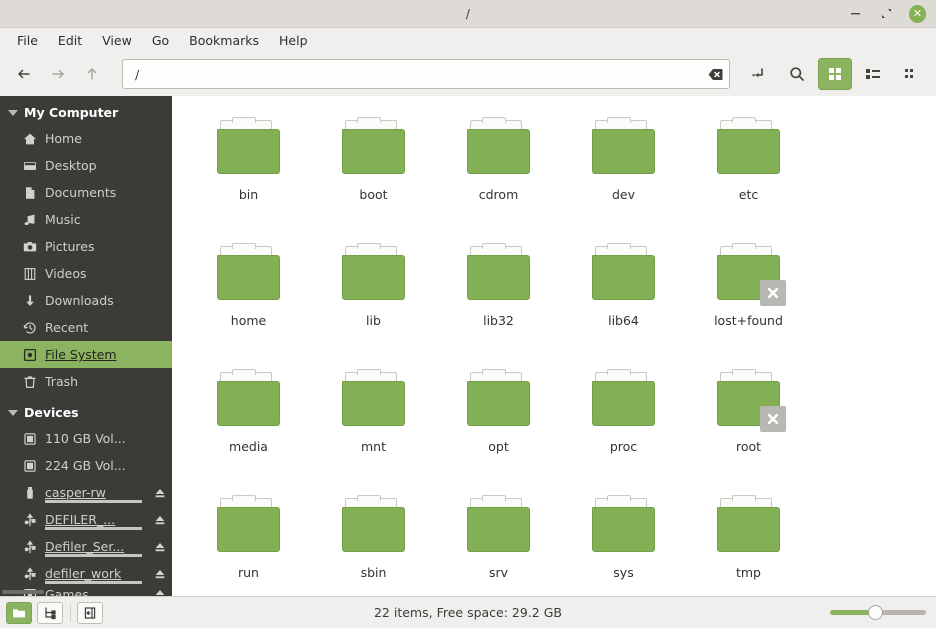  Describe the element at coordinates (86, 138) in the screenshot. I see `sidebar-item-home: Home` at that location.